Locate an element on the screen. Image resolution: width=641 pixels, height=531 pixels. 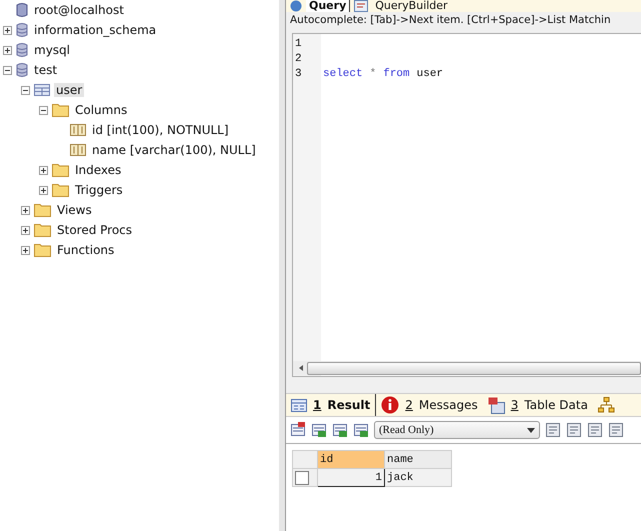
table-icon is located at coordinates (42, 90).